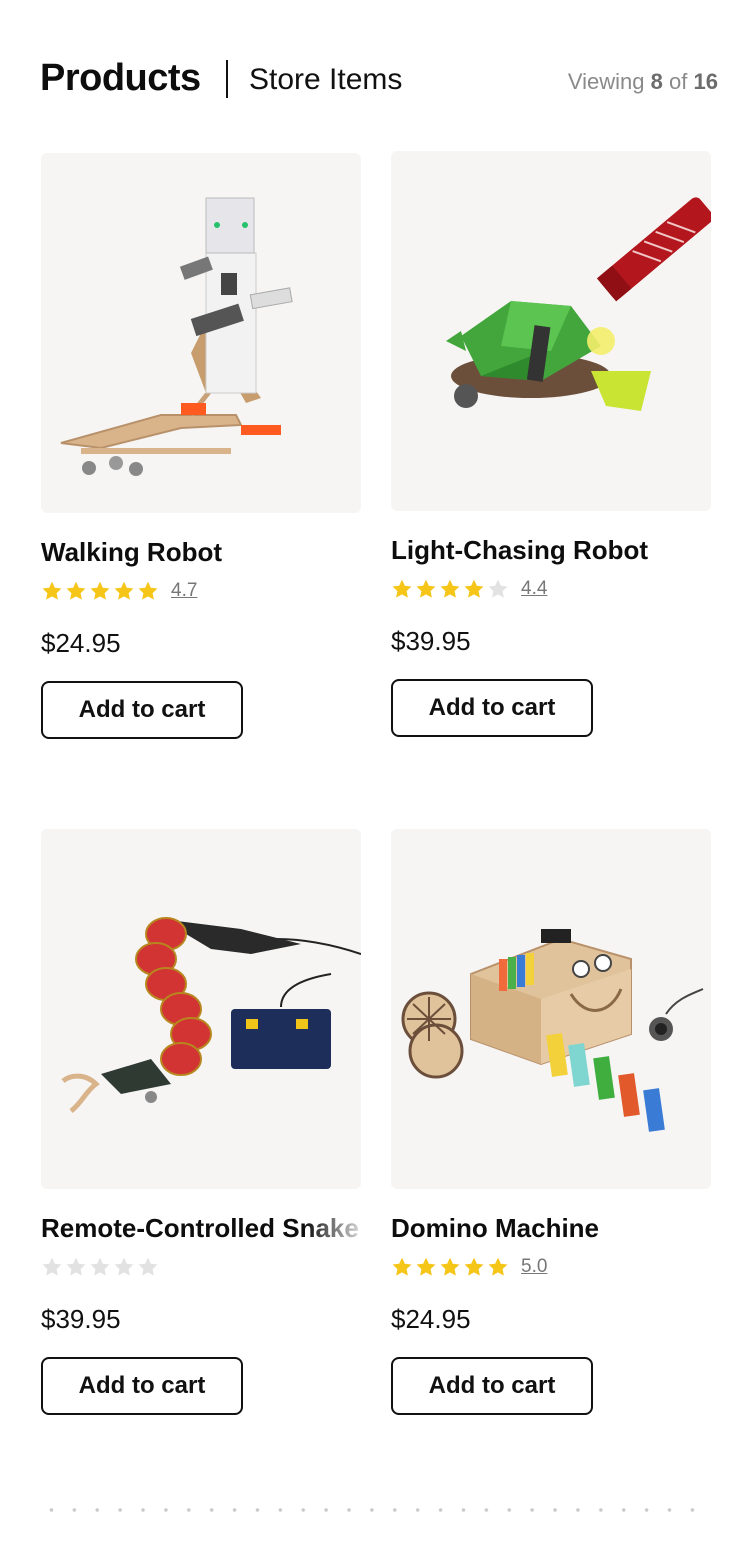  What do you see at coordinates (556, 550) in the screenshot?
I see `product-name: Light-Chasing Robot` at bounding box center [556, 550].